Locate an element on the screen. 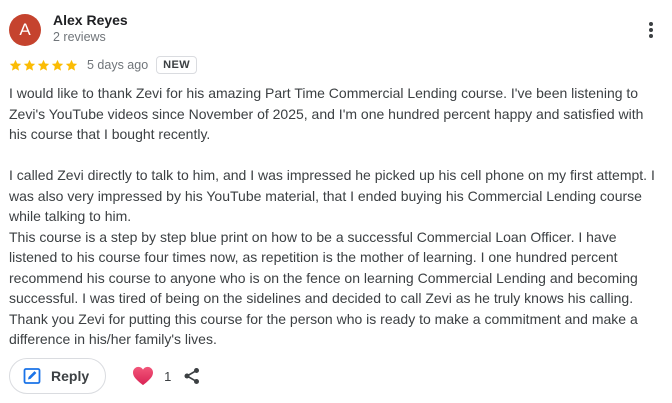 This screenshot has height=403, width=672. reply-label: Reply is located at coordinates (70, 376).